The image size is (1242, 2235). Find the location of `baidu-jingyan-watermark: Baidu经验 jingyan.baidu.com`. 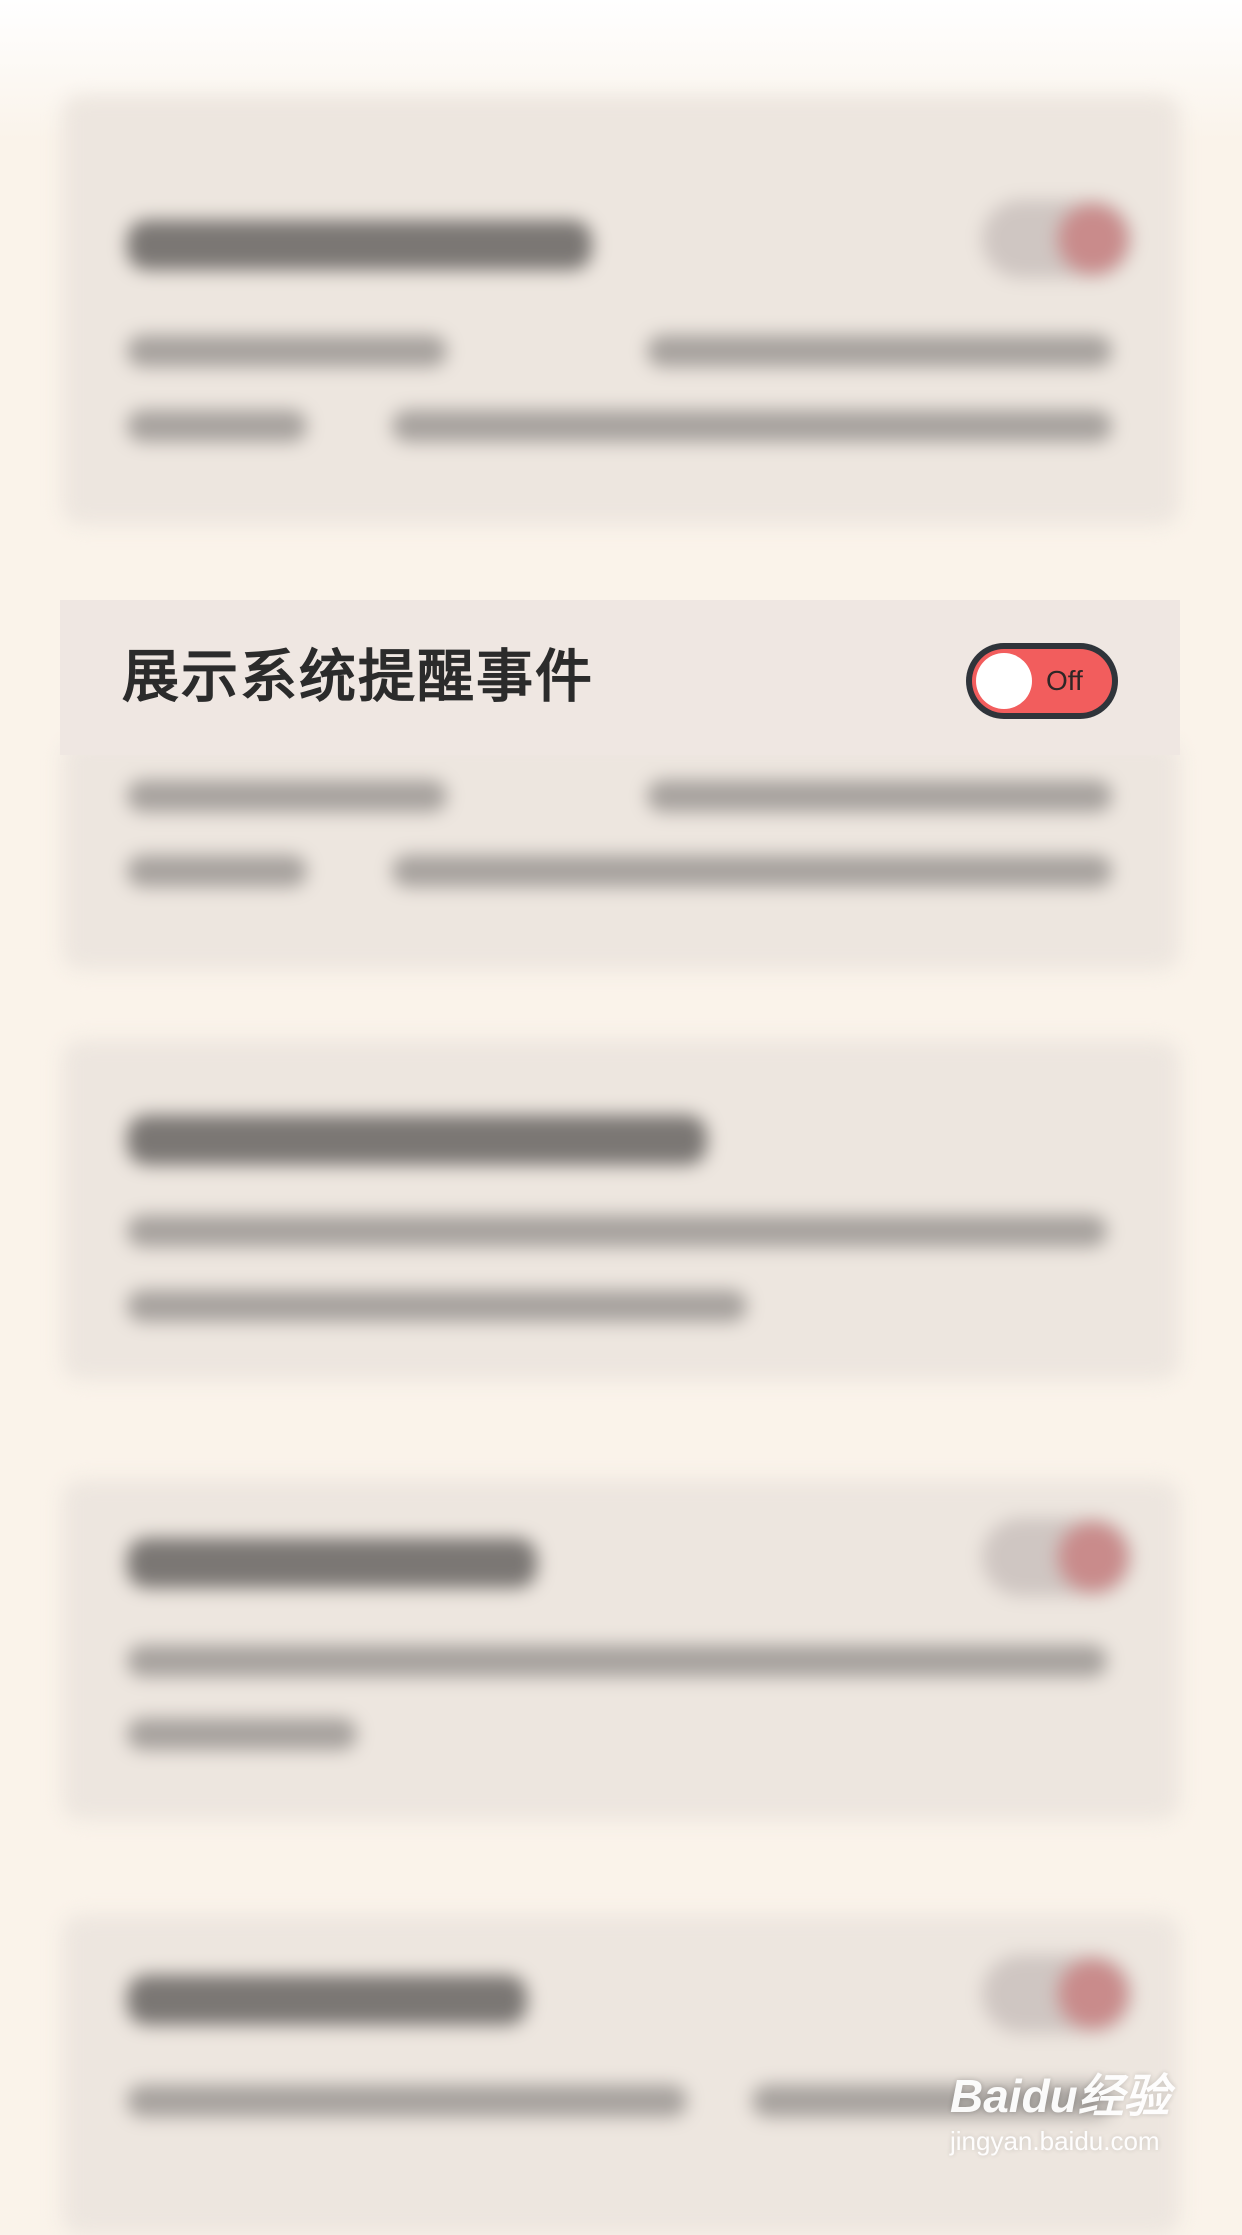

baidu-jingyan-watermark: Baidu经验 jingyan.baidu.com is located at coordinates (1070, 2128).